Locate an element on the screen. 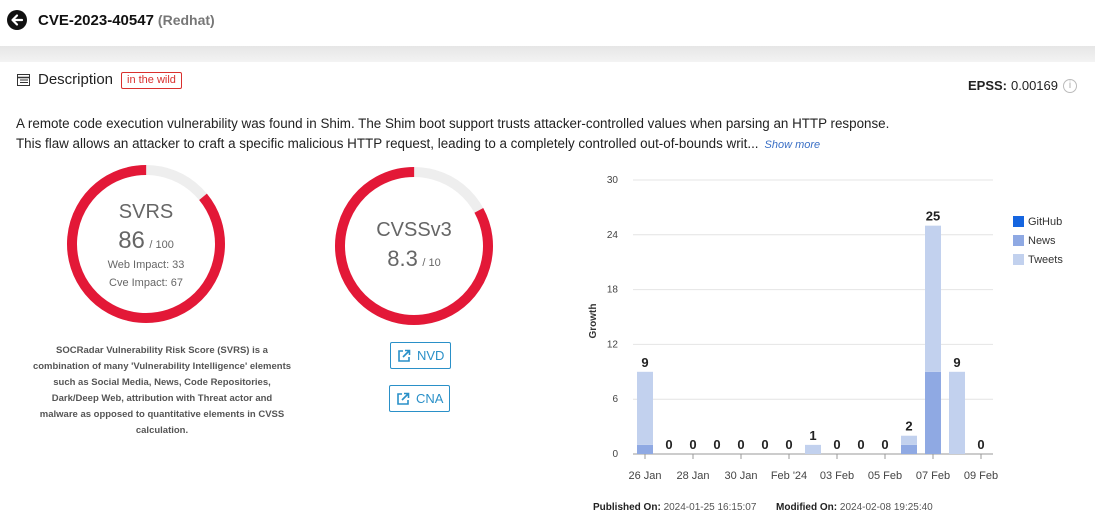  published-label: Published On: is located at coordinates (627, 507).